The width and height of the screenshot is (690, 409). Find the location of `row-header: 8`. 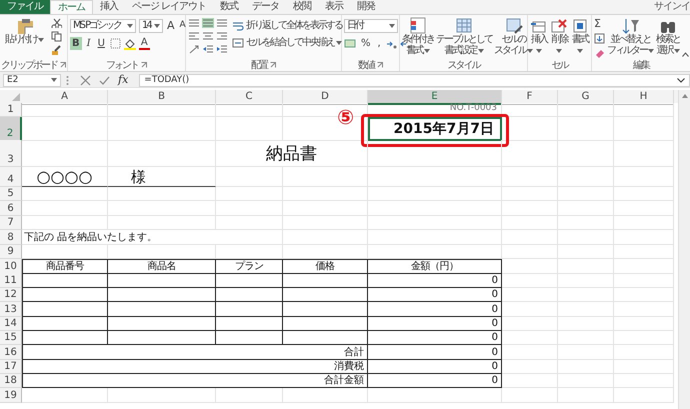

row-header: 8 is located at coordinates (11, 237).